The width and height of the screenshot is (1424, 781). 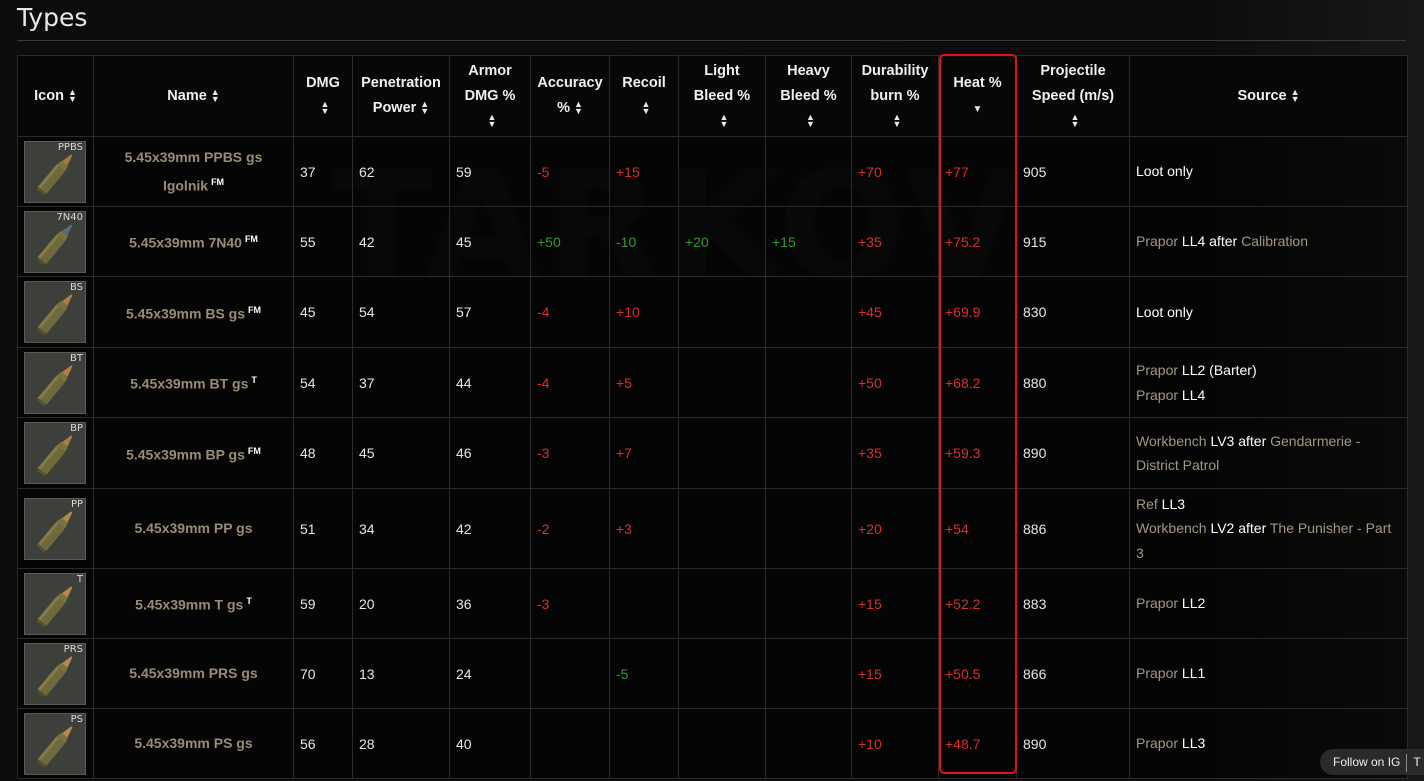 I want to click on ammo-name: 5.45x39mm PPBS gs Igolnik, so click(x=194, y=171).